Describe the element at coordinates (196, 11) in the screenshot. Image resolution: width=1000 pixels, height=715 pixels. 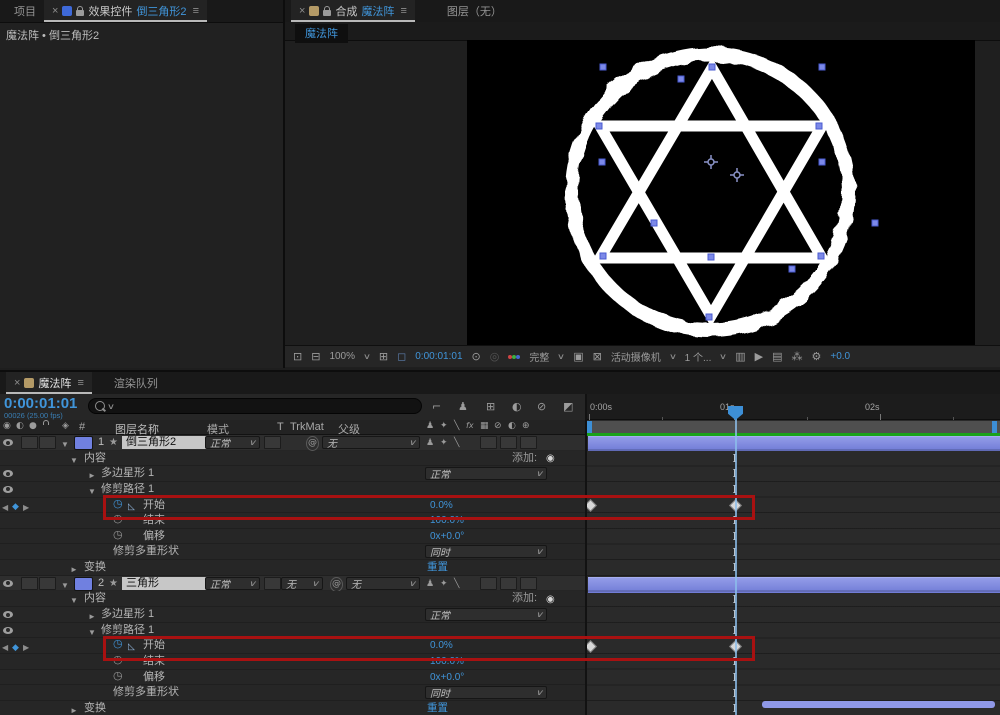
I see `panel-menu-icon: ≡` at that location.